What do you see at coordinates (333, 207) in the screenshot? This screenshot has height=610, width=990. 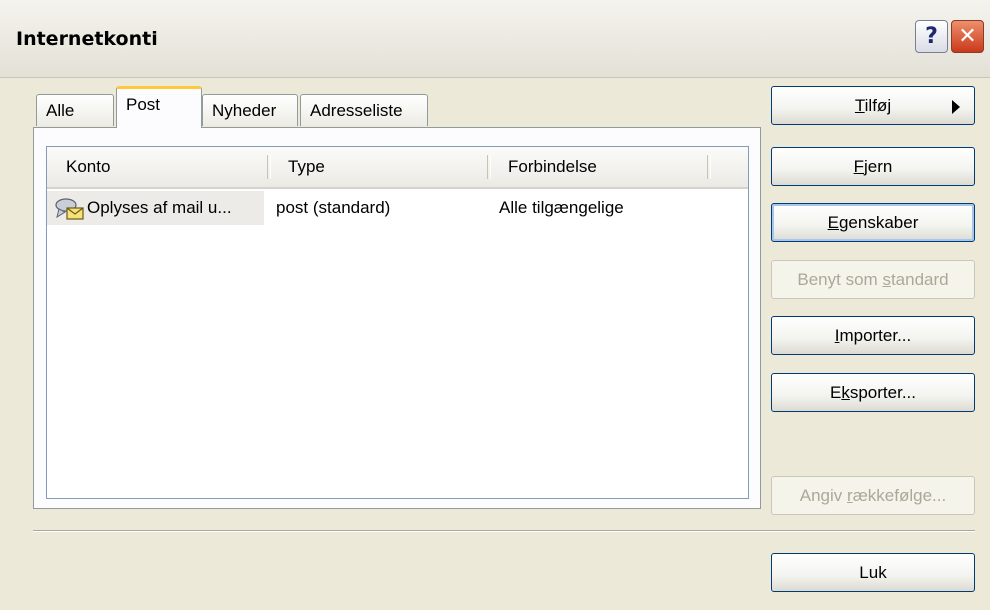 I see `type-cell: post (standard)` at bounding box center [333, 207].